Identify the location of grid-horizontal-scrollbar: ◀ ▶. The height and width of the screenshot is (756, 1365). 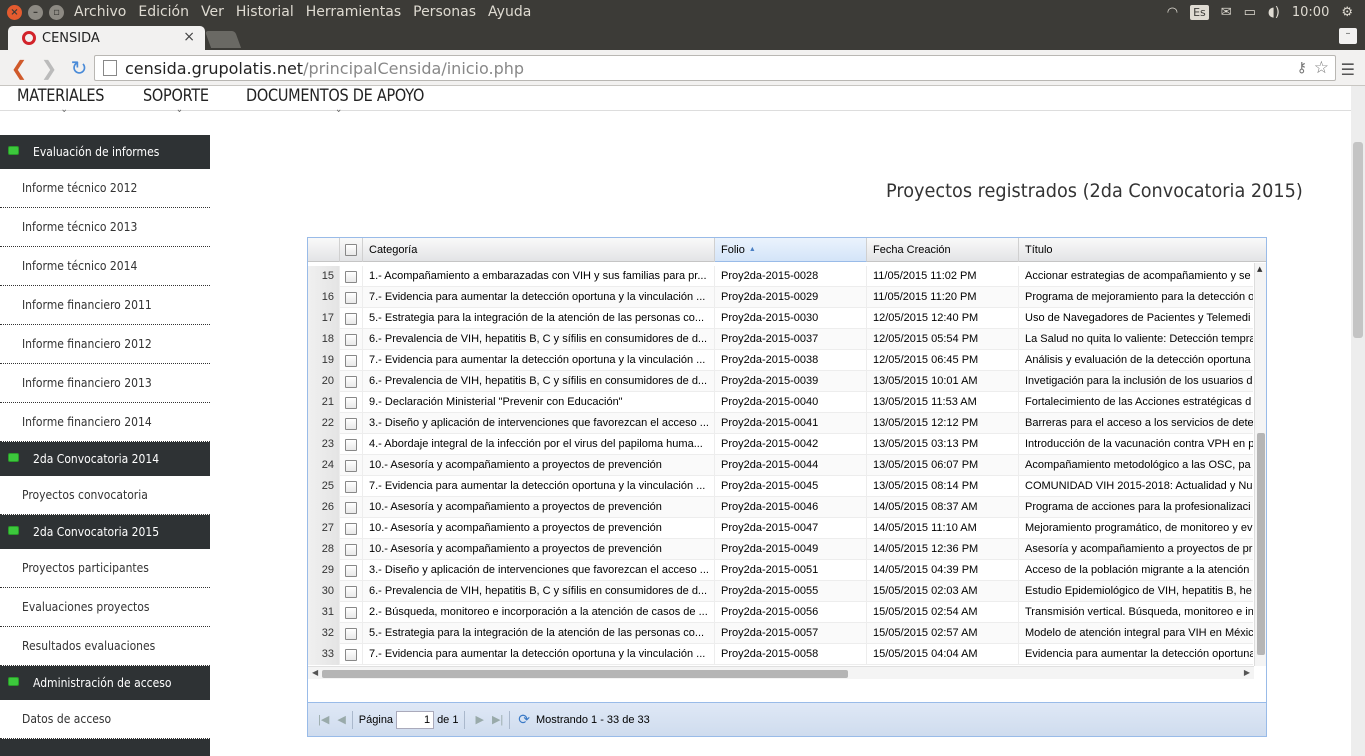
(781, 672).